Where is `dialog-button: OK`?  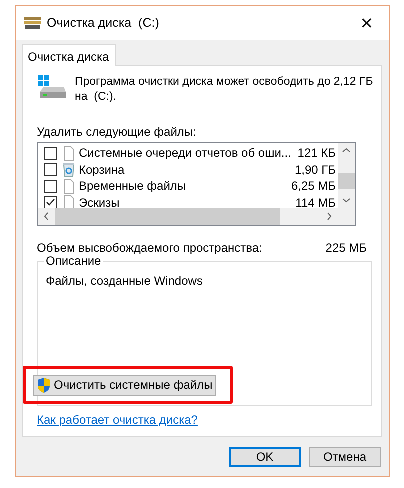
dialog-button: OK is located at coordinates (265, 457).